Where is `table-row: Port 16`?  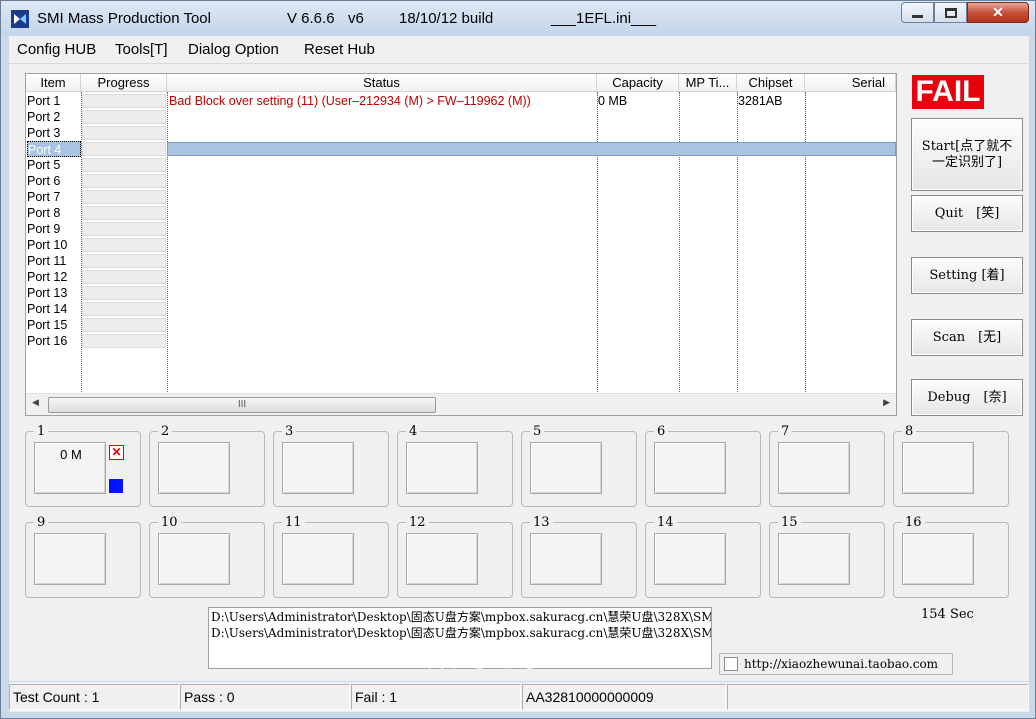
table-row: Port 16 is located at coordinates (461, 341).